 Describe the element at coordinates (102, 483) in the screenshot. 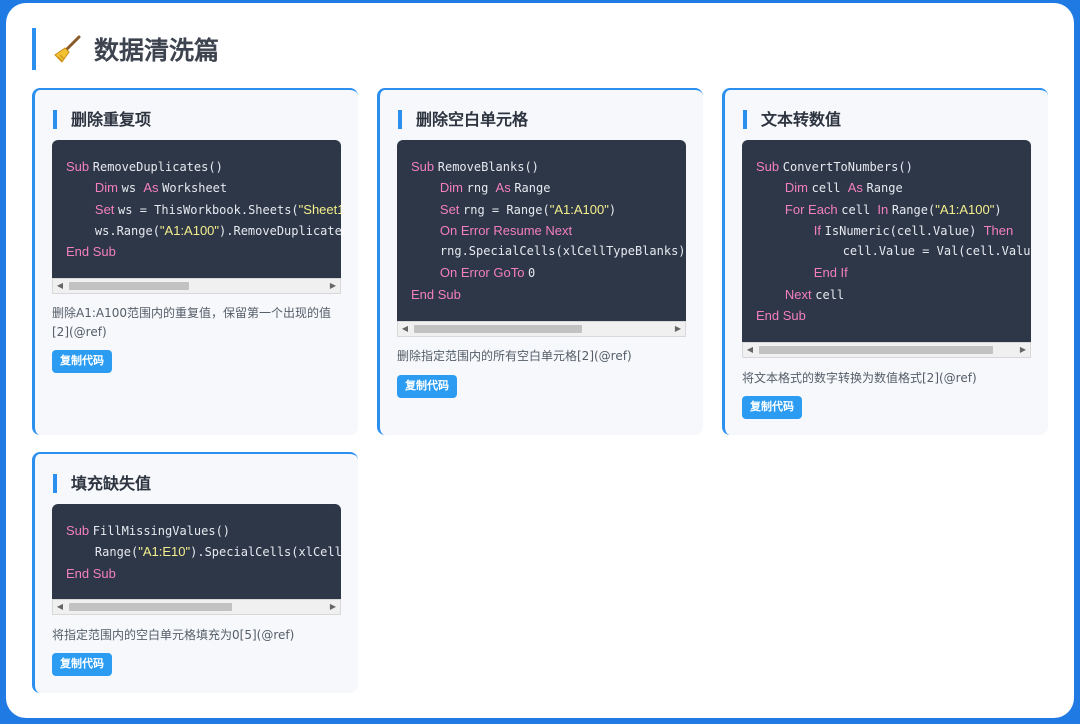

I see `card-title: 填充缺失值` at that location.